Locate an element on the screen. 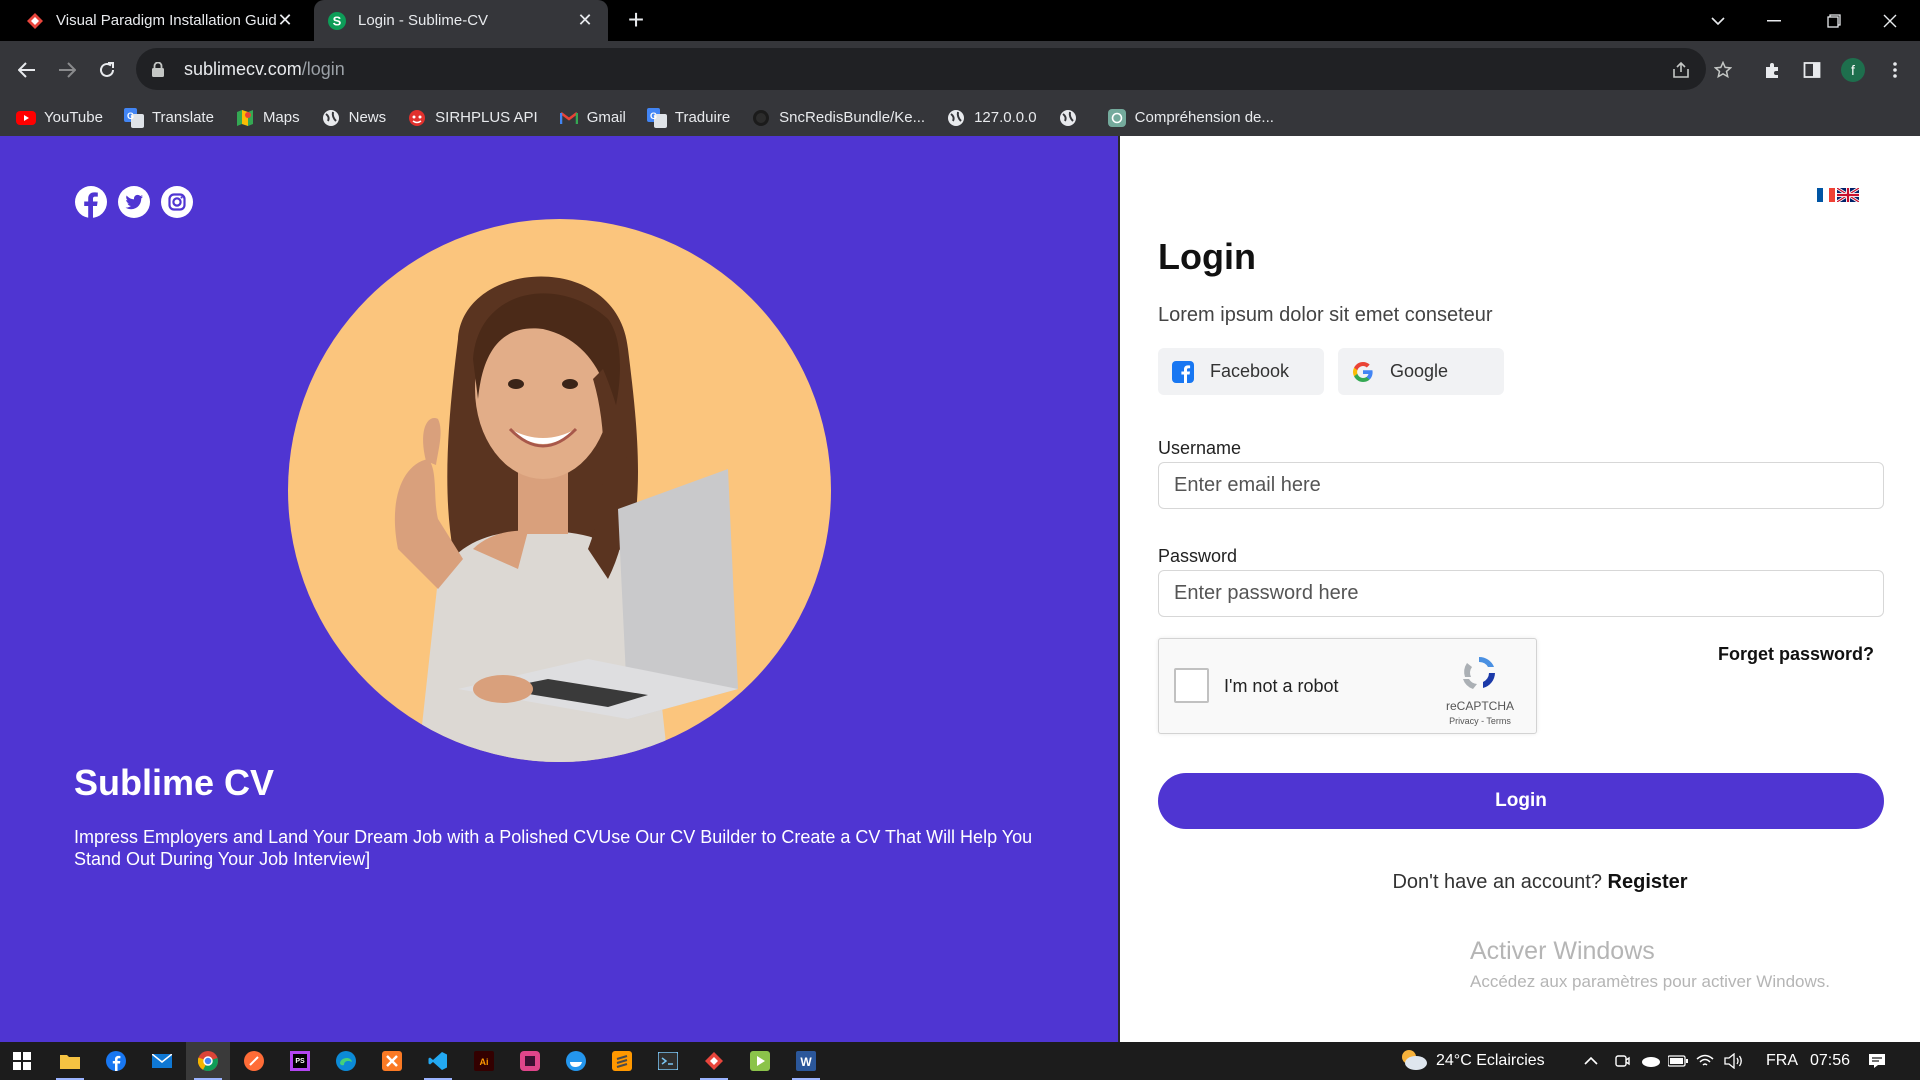 This screenshot has width=1920, height=1080. docker-icon is located at coordinates (576, 1061).